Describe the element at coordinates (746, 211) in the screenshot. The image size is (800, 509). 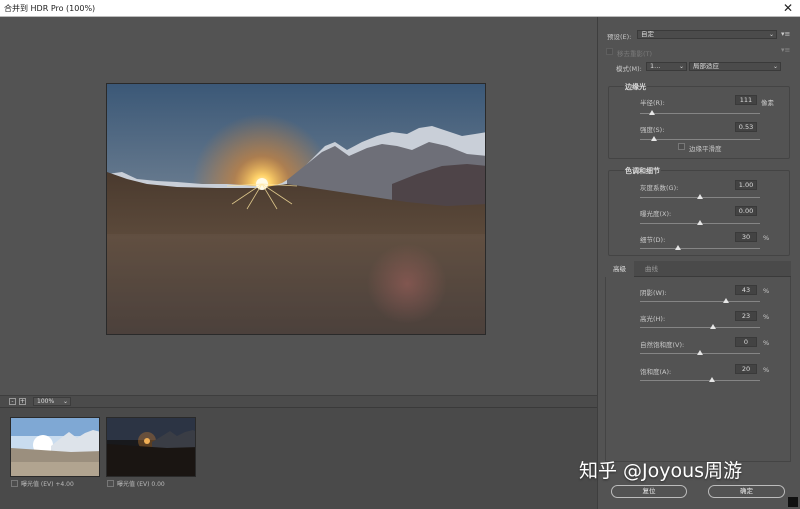
I see `exposure-input: 0.00` at that location.